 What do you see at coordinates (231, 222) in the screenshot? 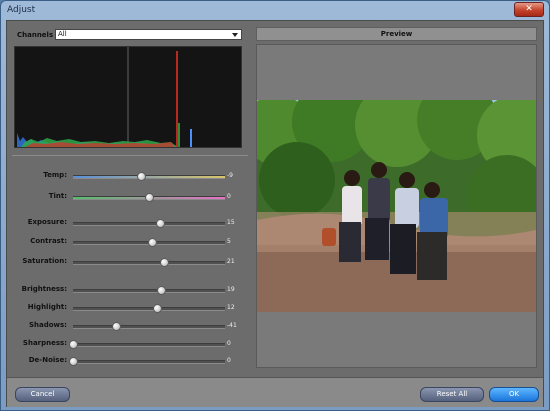
I see `exposure-value: 15` at bounding box center [231, 222].